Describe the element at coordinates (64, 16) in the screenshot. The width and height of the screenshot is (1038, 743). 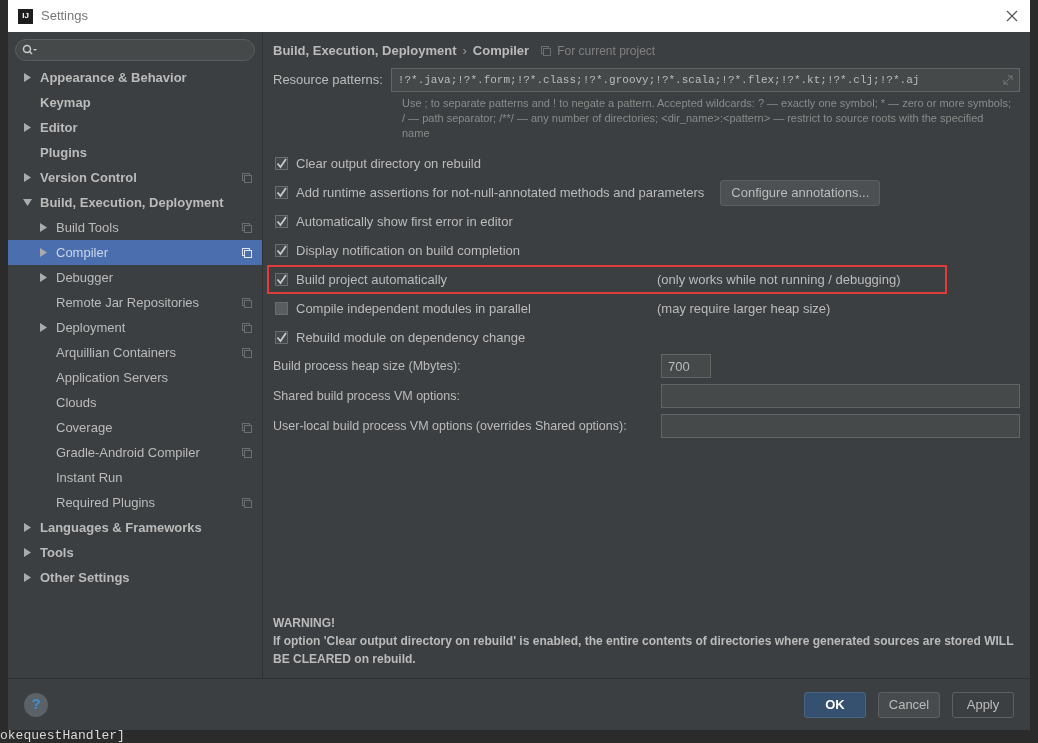
I see `window-title: Settings` at that location.